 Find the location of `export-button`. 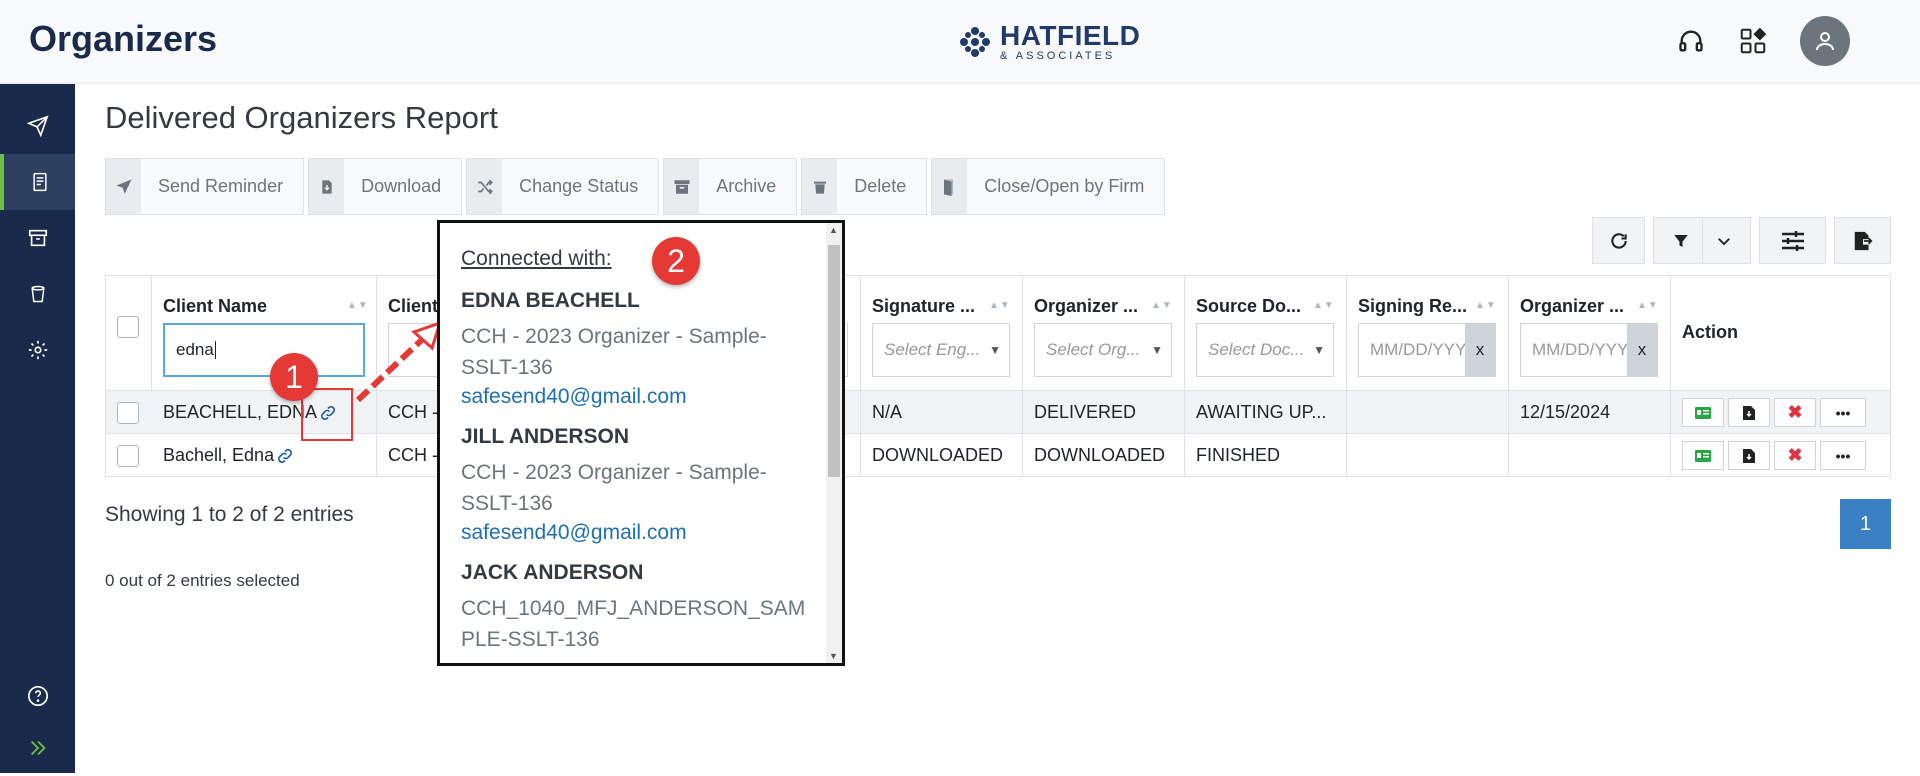

export-button is located at coordinates (1862, 240).